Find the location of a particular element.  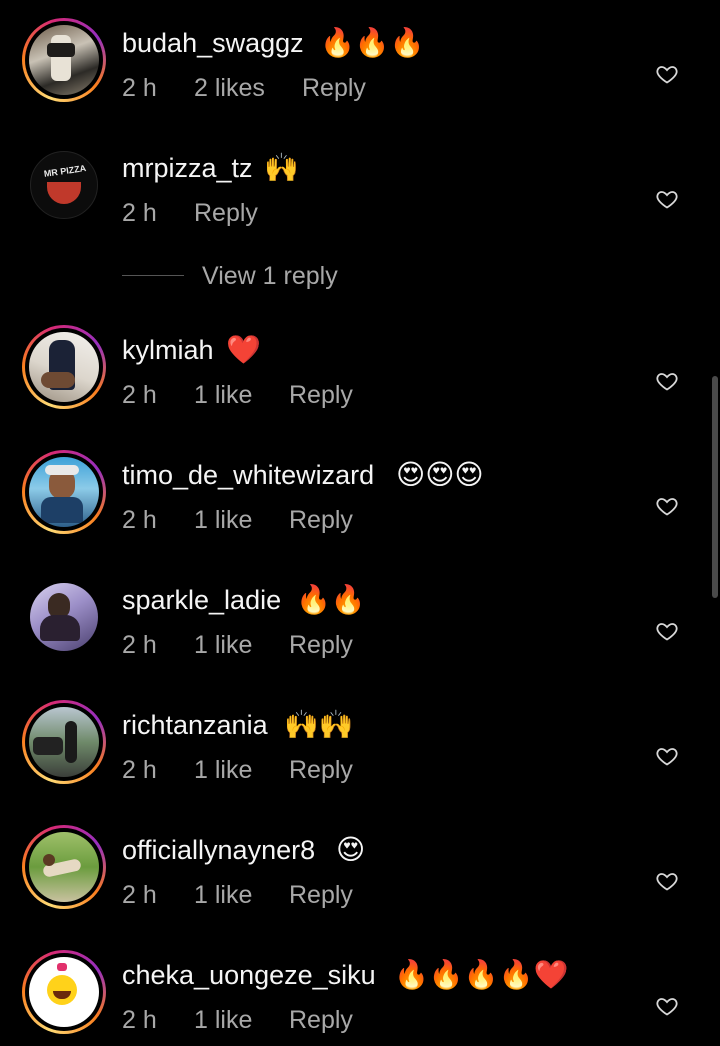

comment-username: timo_de_whitewizard is located at coordinates (248, 475).